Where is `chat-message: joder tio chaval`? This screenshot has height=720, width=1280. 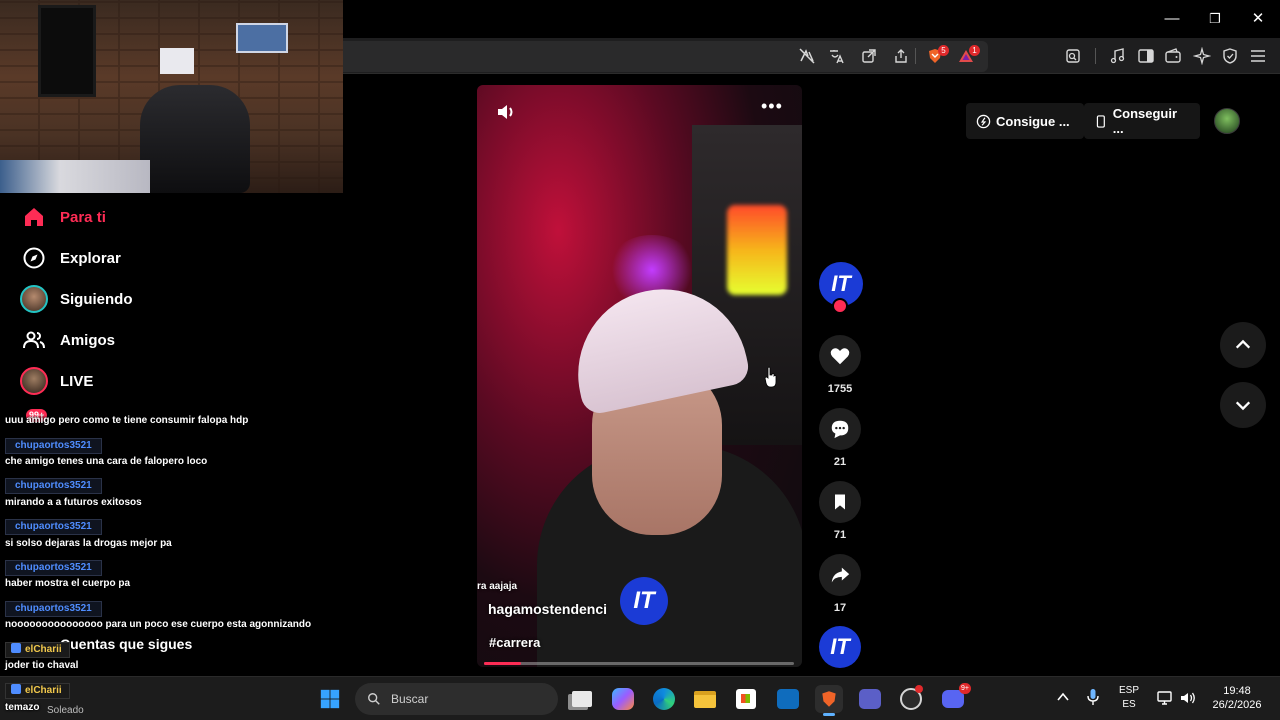
chat-message: joder tio chaval is located at coordinates (42, 665).